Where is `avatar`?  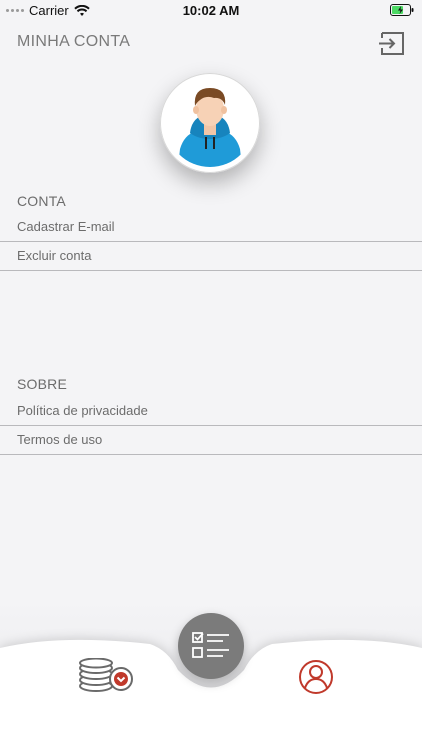
avatar is located at coordinates (210, 123).